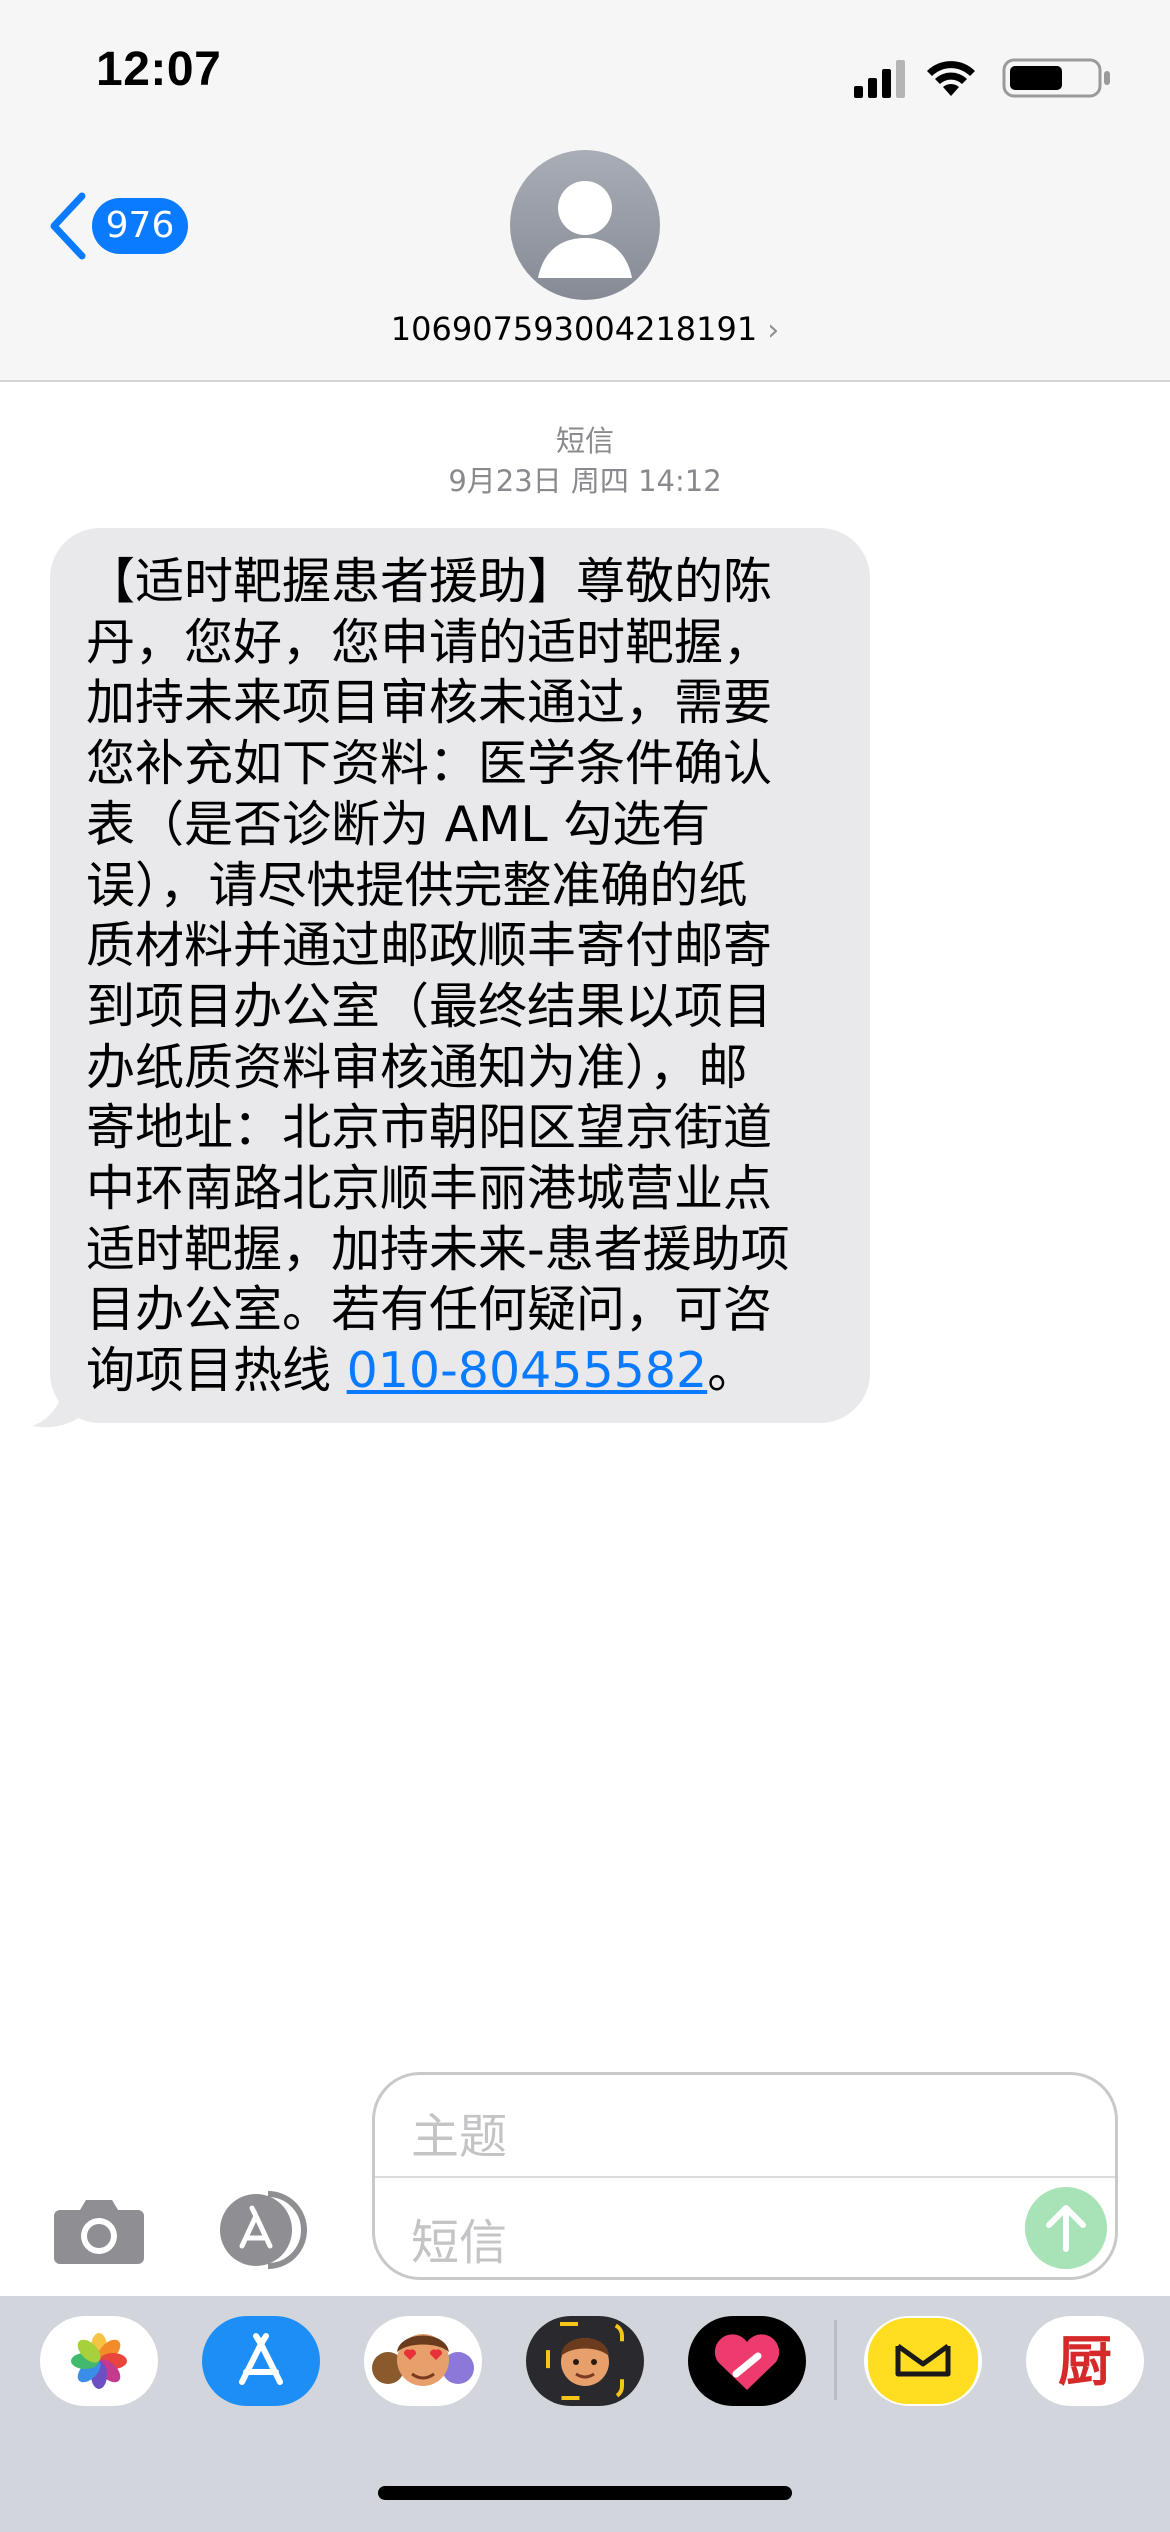  What do you see at coordinates (574, 329) in the screenshot?
I see `contact-number: 106907593004218191` at bounding box center [574, 329].